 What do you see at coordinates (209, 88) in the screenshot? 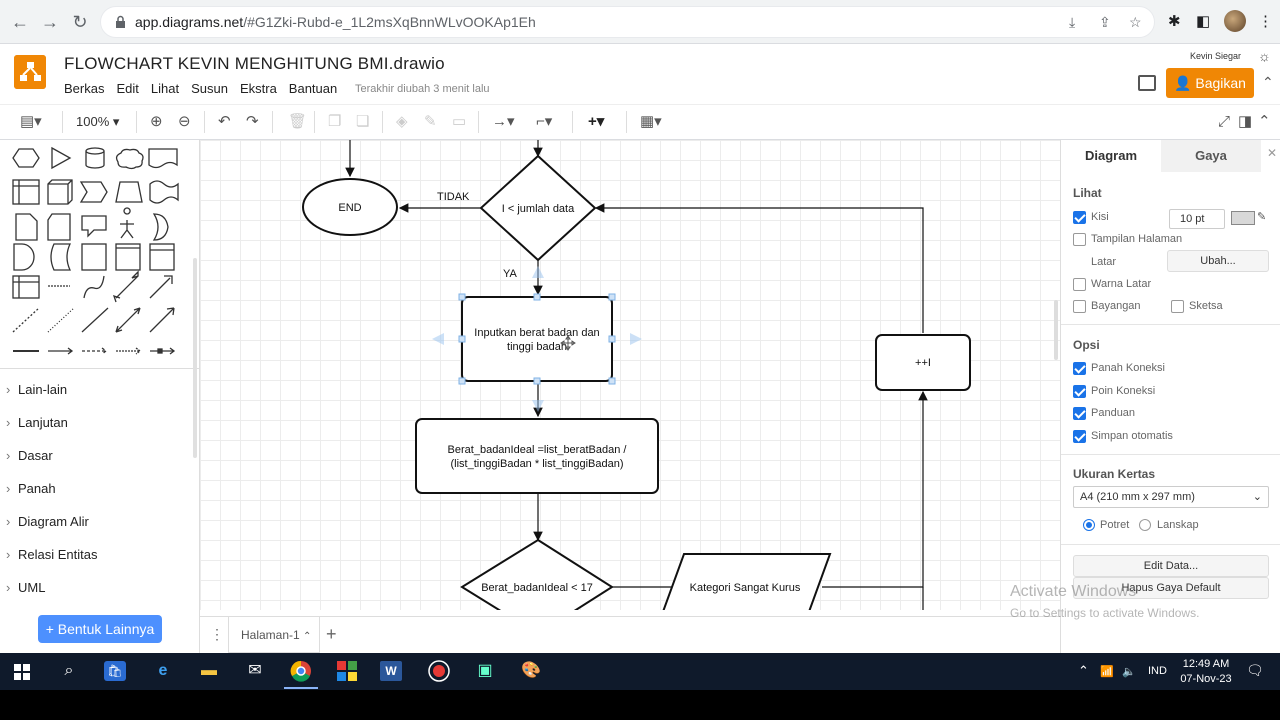
I see `menu-susun: Susun` at bounding box center [209, 88].